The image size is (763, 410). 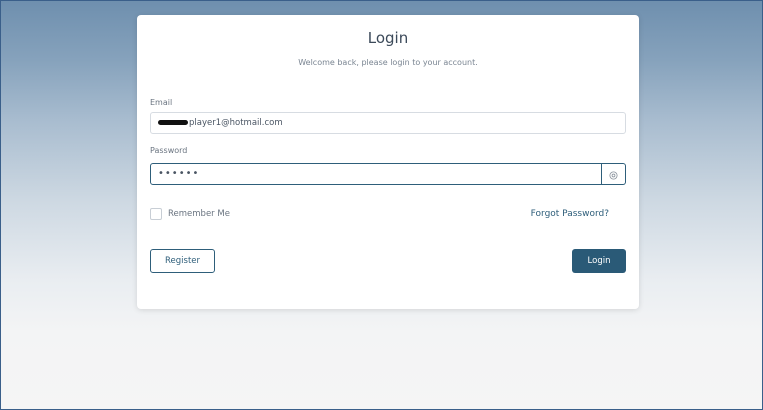 I want to click on redaction-mark, so click(x=173, y=122).